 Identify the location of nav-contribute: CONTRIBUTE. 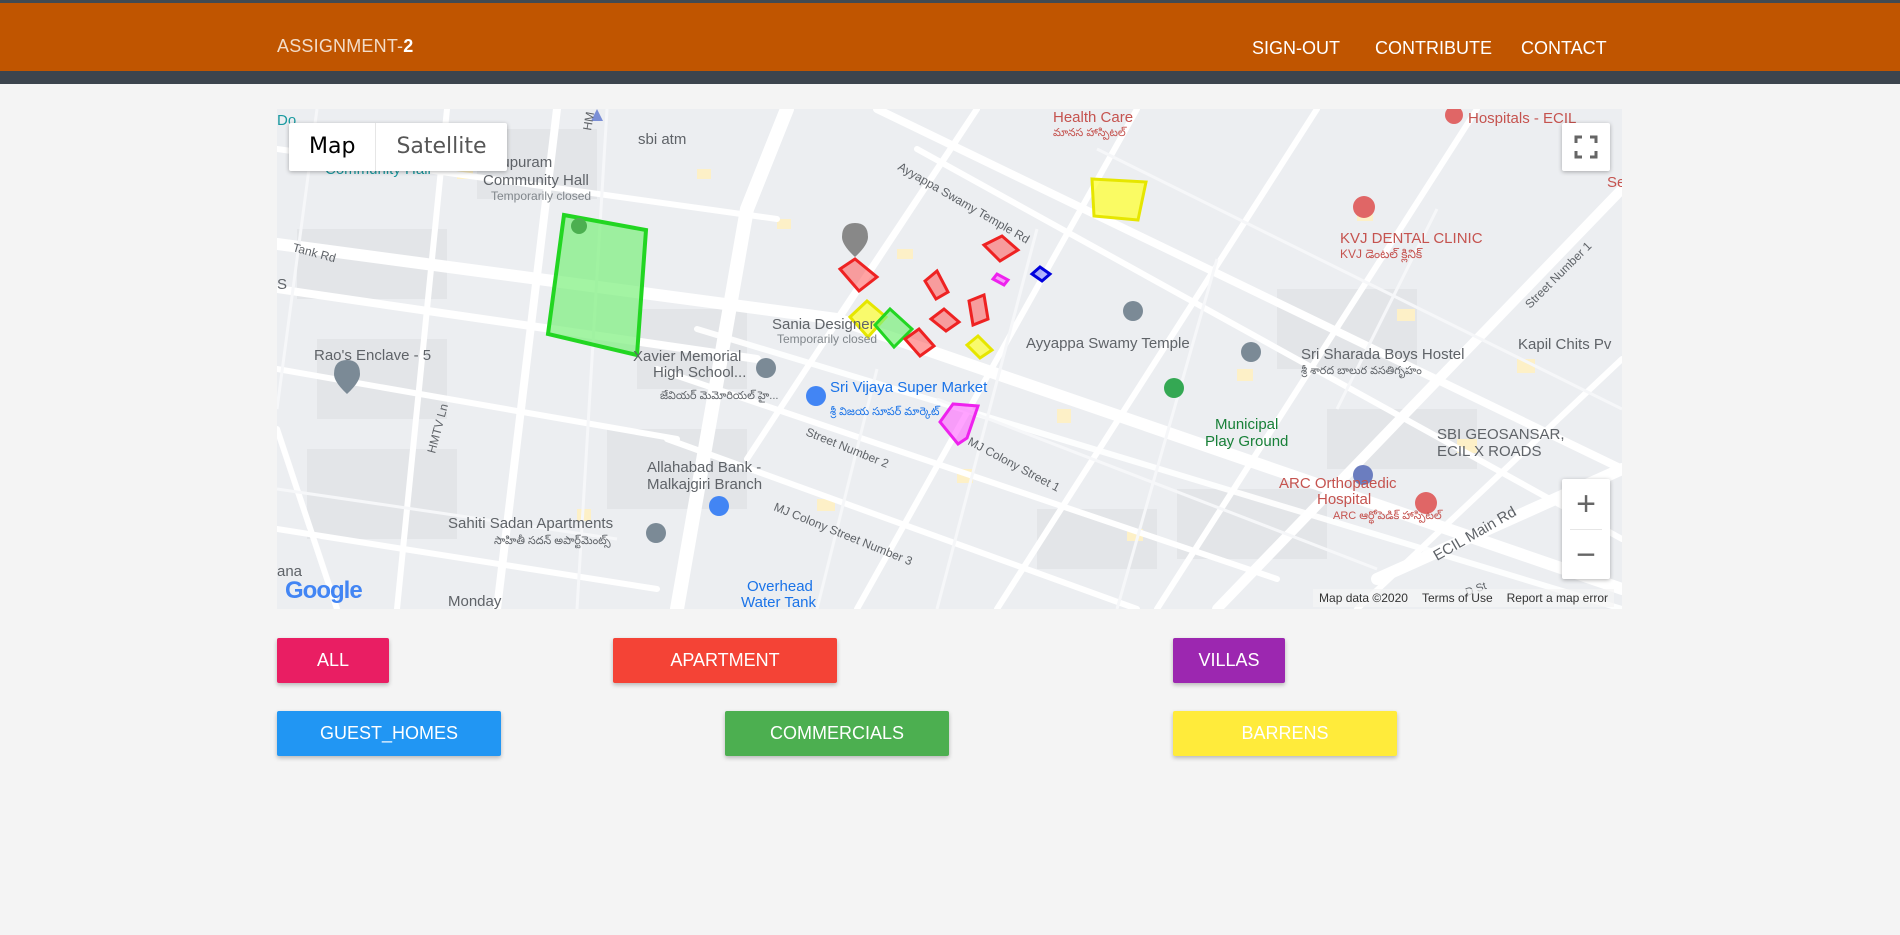
(1433, 48).